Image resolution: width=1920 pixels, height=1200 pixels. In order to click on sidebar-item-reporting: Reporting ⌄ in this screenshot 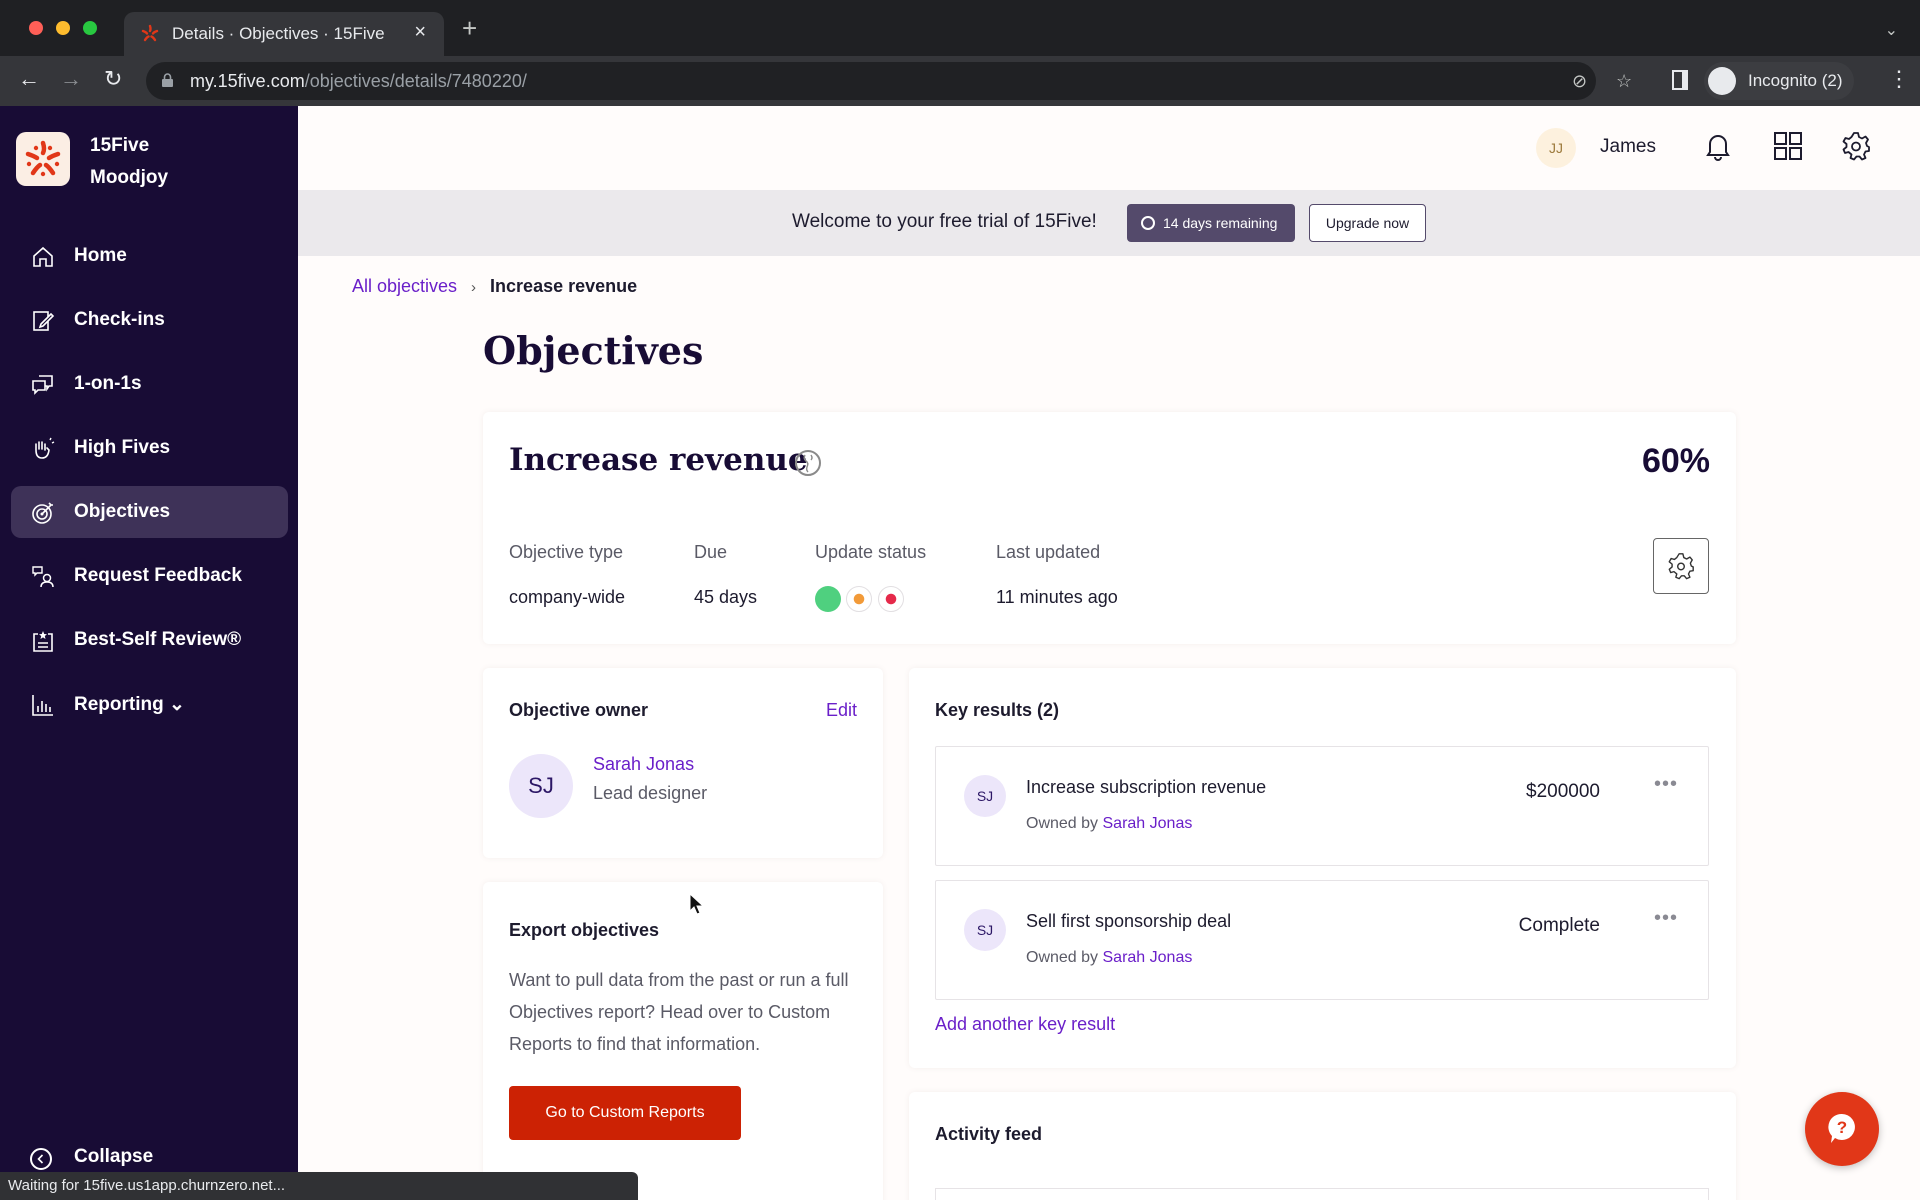, I will do `click(149, 704)`.